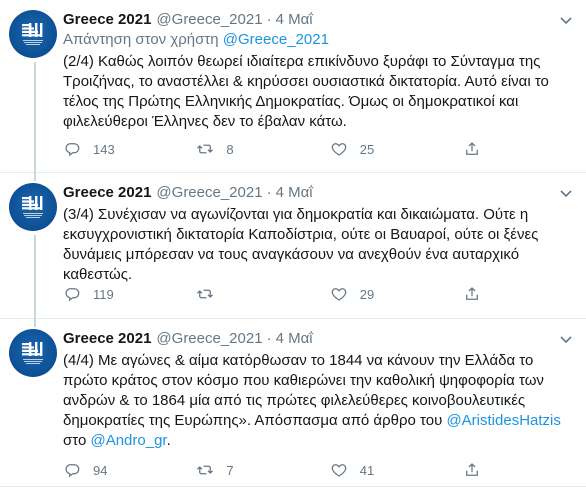 Image resolution: width=586 pixels, height=490 pixels. What do you see at coordinates (276, 39) in the screenshot?
I see `reply-handle-link: @Greece_2021` at bounding box center [276, 39].